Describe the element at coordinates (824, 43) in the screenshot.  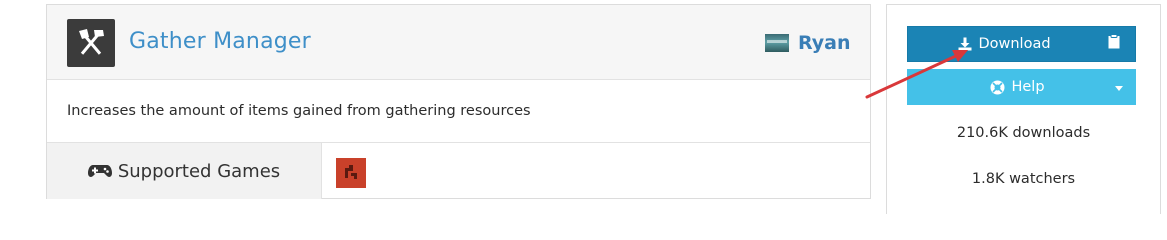
I see `author-name: Ryan` at that location.